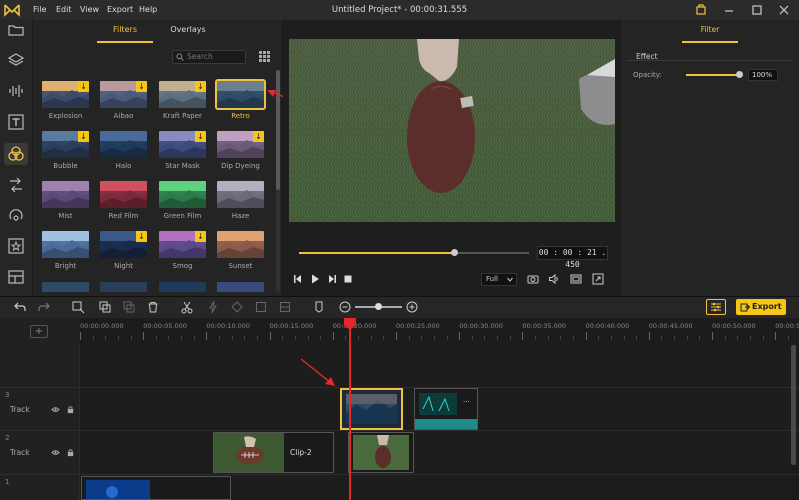 This screenshot has width=799, height=500. Describe the element at coordinates (20, 452) in the screenshot. I see `track-2-label: Track` at that location.